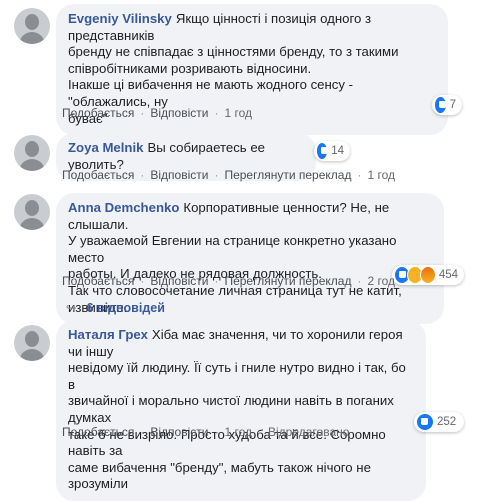 The width and height of the screenshot is (498, 501). What do you see at coordinates (452, 105) in the screenshot?
I see `reaction-count: 7` at bounding box center [452, 105].